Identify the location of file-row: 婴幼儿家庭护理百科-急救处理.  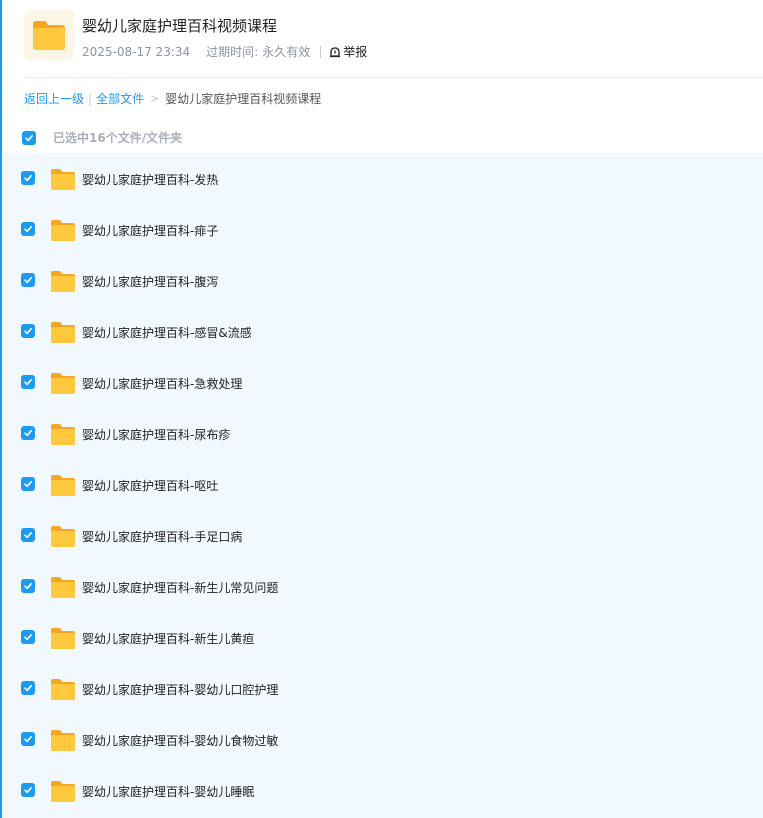
(382, 382).